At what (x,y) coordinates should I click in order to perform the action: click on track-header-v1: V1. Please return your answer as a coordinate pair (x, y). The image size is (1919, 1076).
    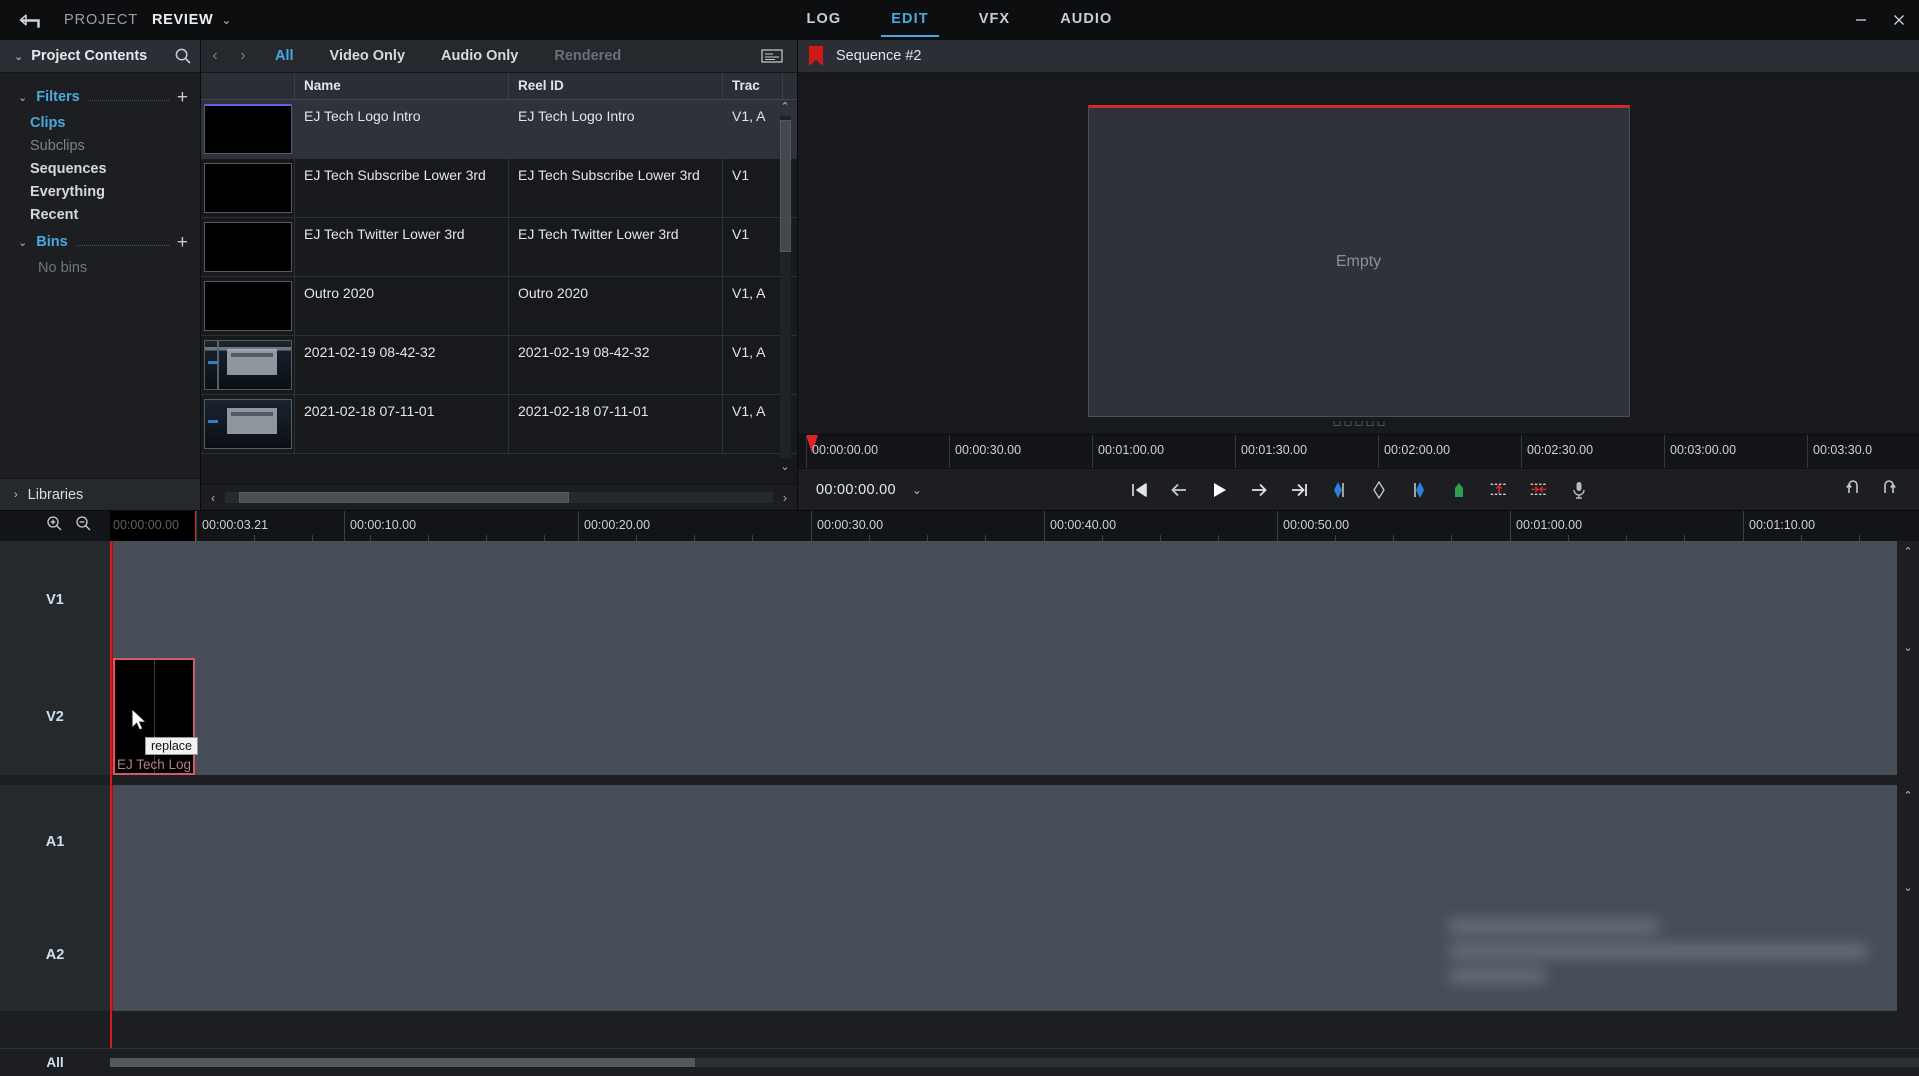
    Looking at the image, I should click on (55, 599).